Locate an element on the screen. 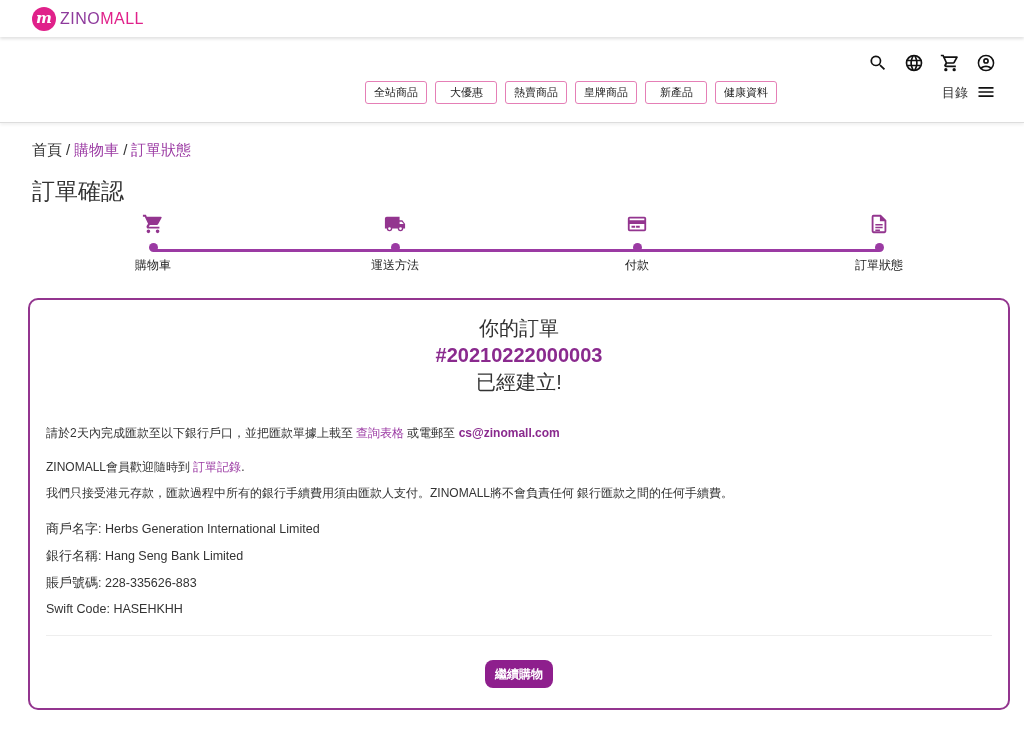 This screenshot has height=740, width=1024. bank-detail: 賬戶號碼: 228-335626-883 is located at coordinates (122, 583).